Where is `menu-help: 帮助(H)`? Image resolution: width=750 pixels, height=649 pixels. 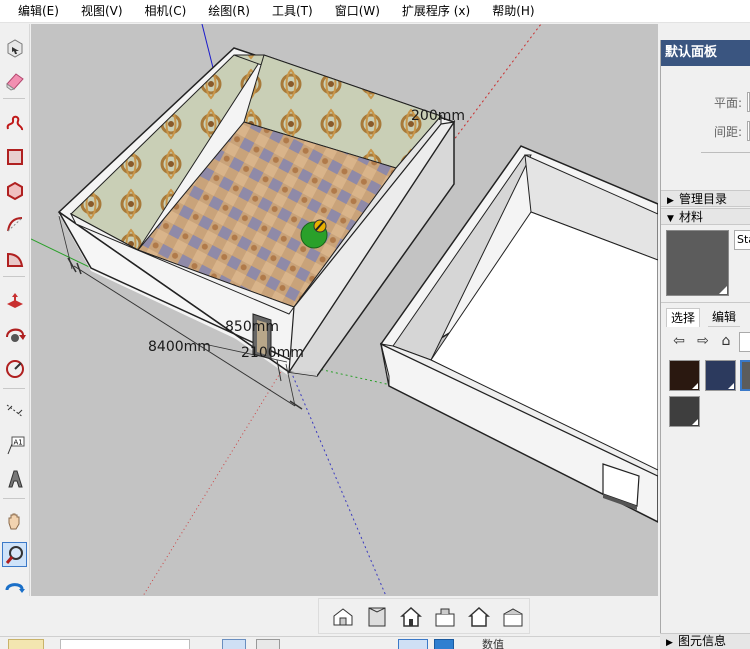 menu-help: 帮助(H) is located at coordinates (509, 11).